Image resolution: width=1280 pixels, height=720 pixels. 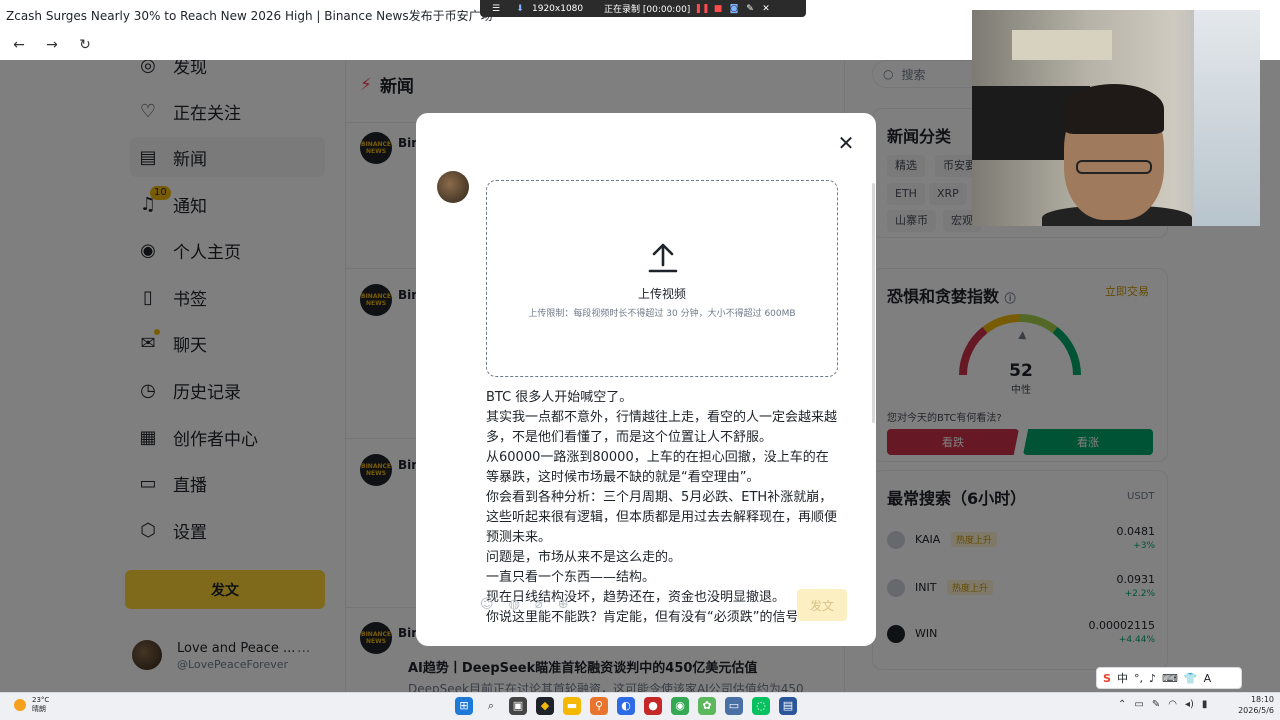 What do you see at coordinates (846, 143) in the screenshot?
I see `close-icon: ✕` at bounding box center [846, 143].